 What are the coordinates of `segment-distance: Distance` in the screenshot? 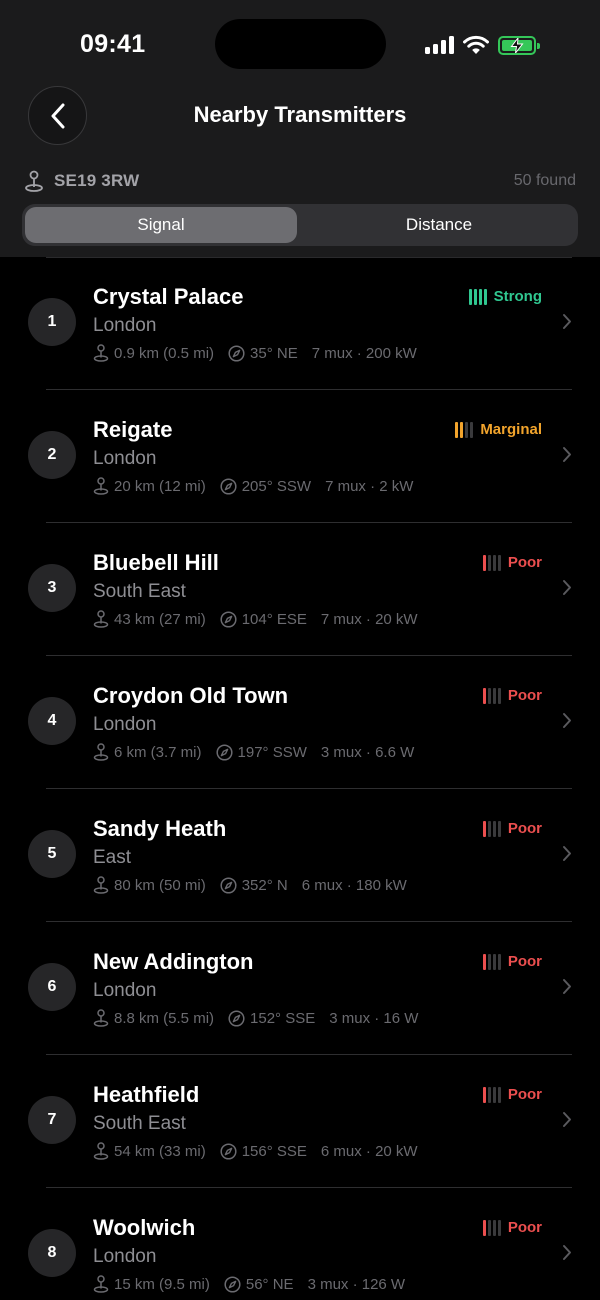 It's located at (439, 225).